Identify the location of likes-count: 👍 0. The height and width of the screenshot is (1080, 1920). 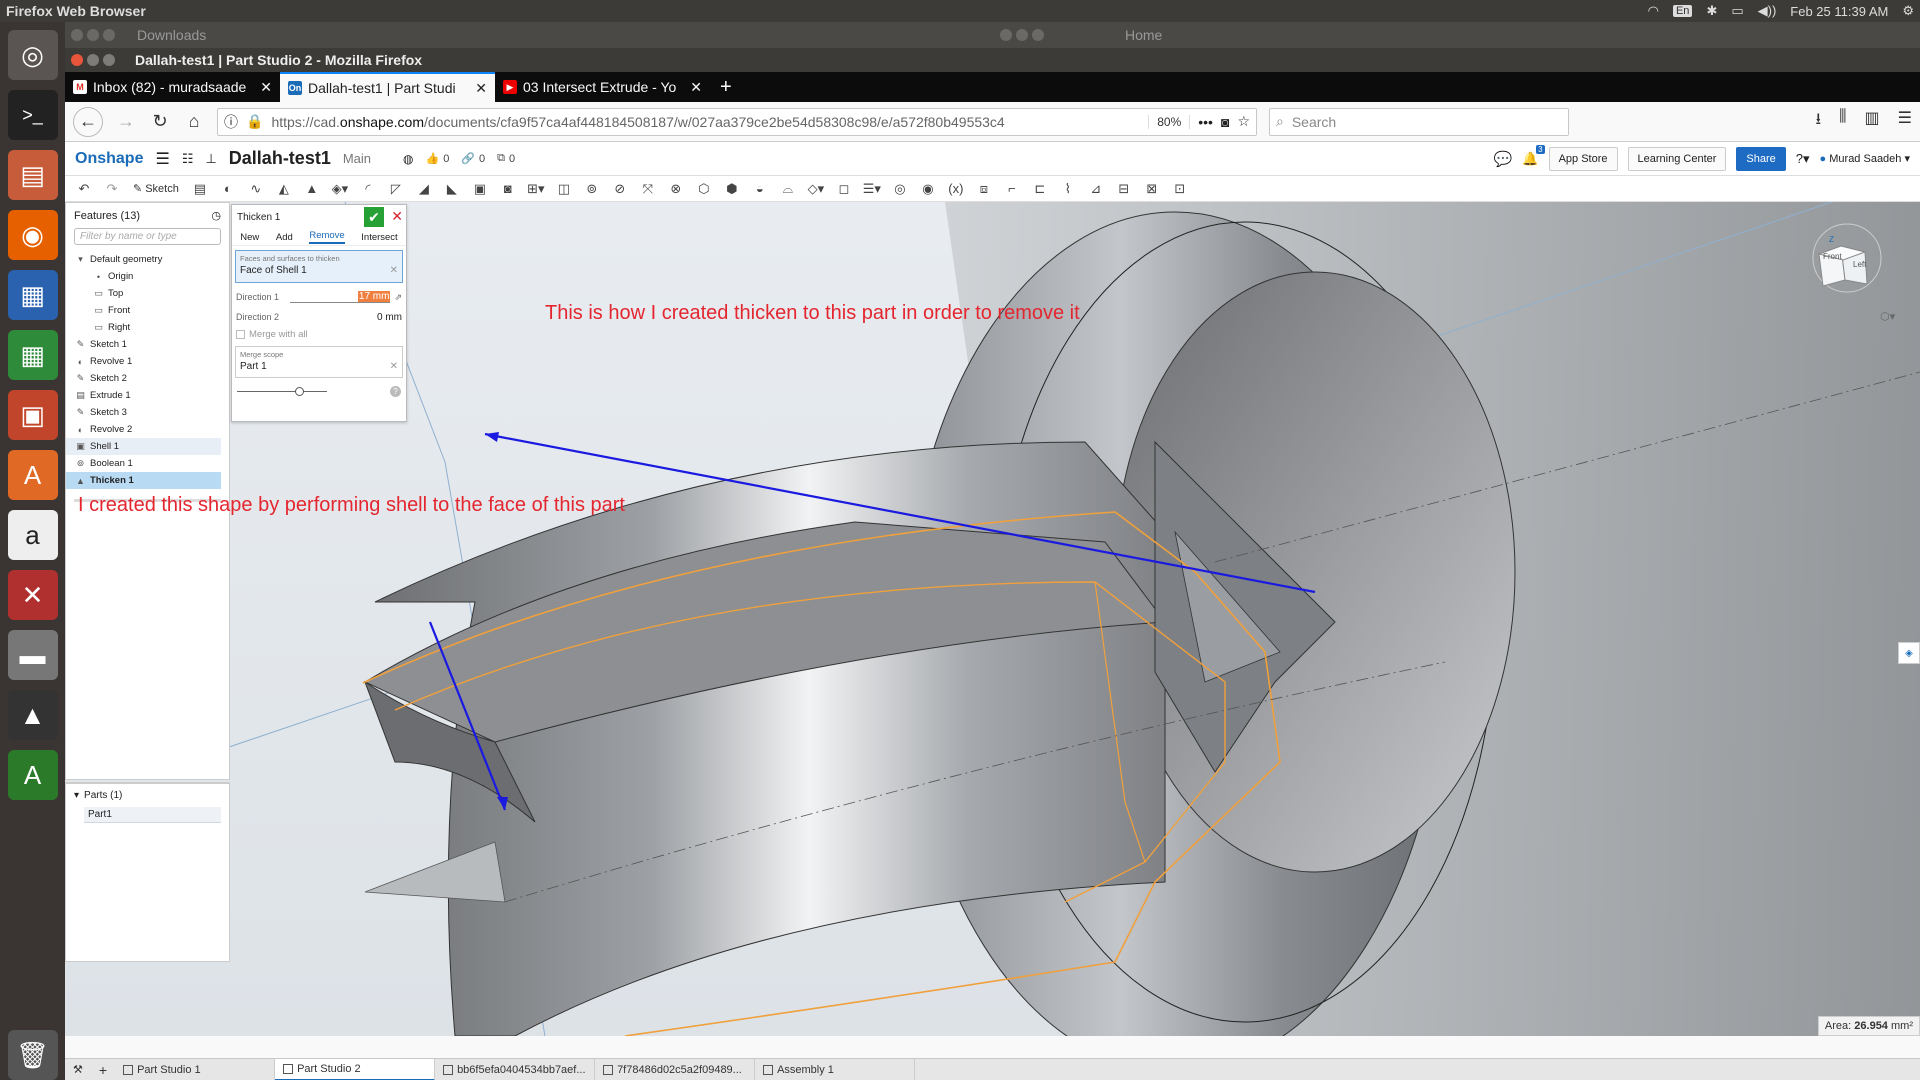
(438, 159).